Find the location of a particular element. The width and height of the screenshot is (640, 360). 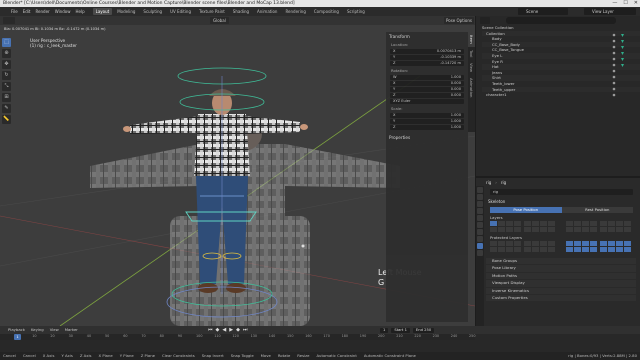

current-frame-field: 1 is located at coordinates (384, 330).